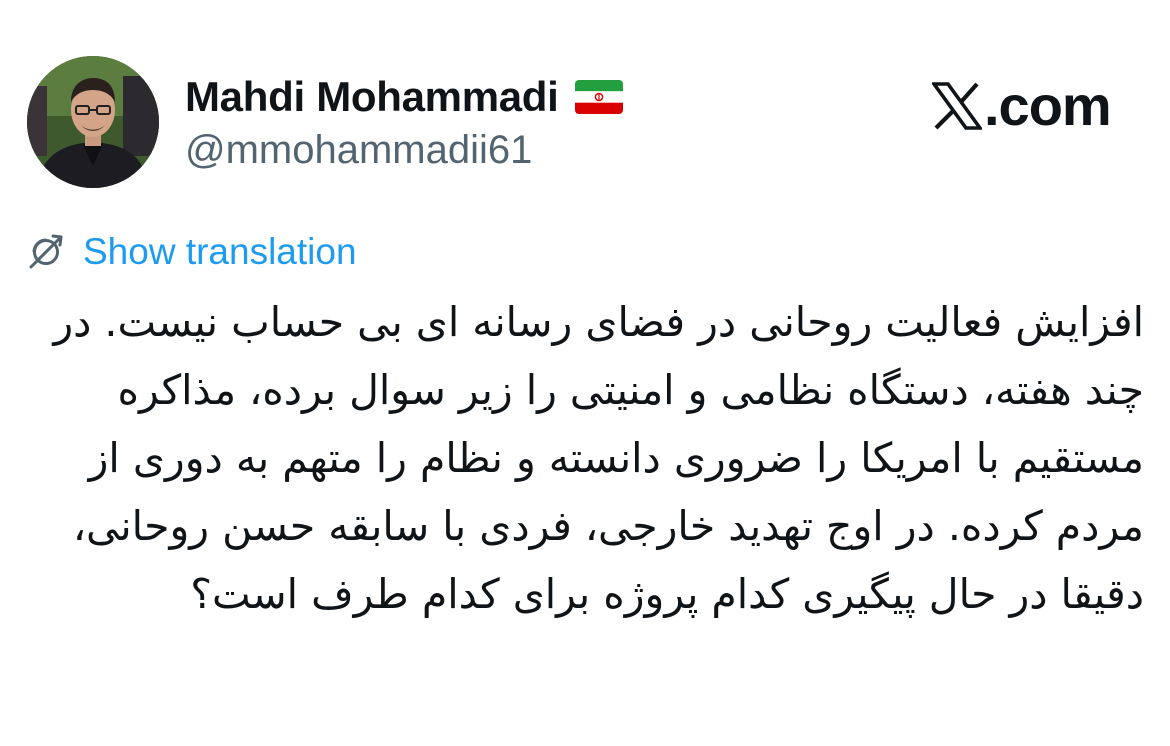 This screenshot has height=746, width=1170. Describe the element at coordinates (220, 251) in the screenshot. I see `show-translation-label: Show translation` at that location.